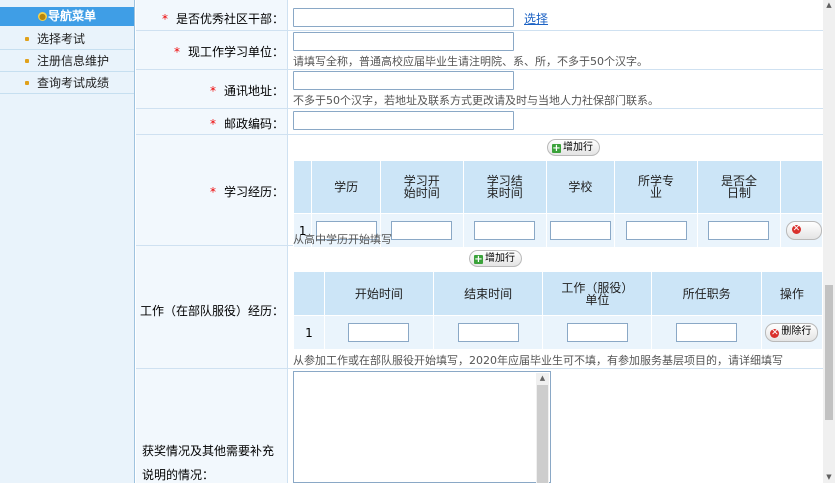 This screenshot has width=835, height=483. I want to click on label-cell: * 学习经历：, so click(212, 190).